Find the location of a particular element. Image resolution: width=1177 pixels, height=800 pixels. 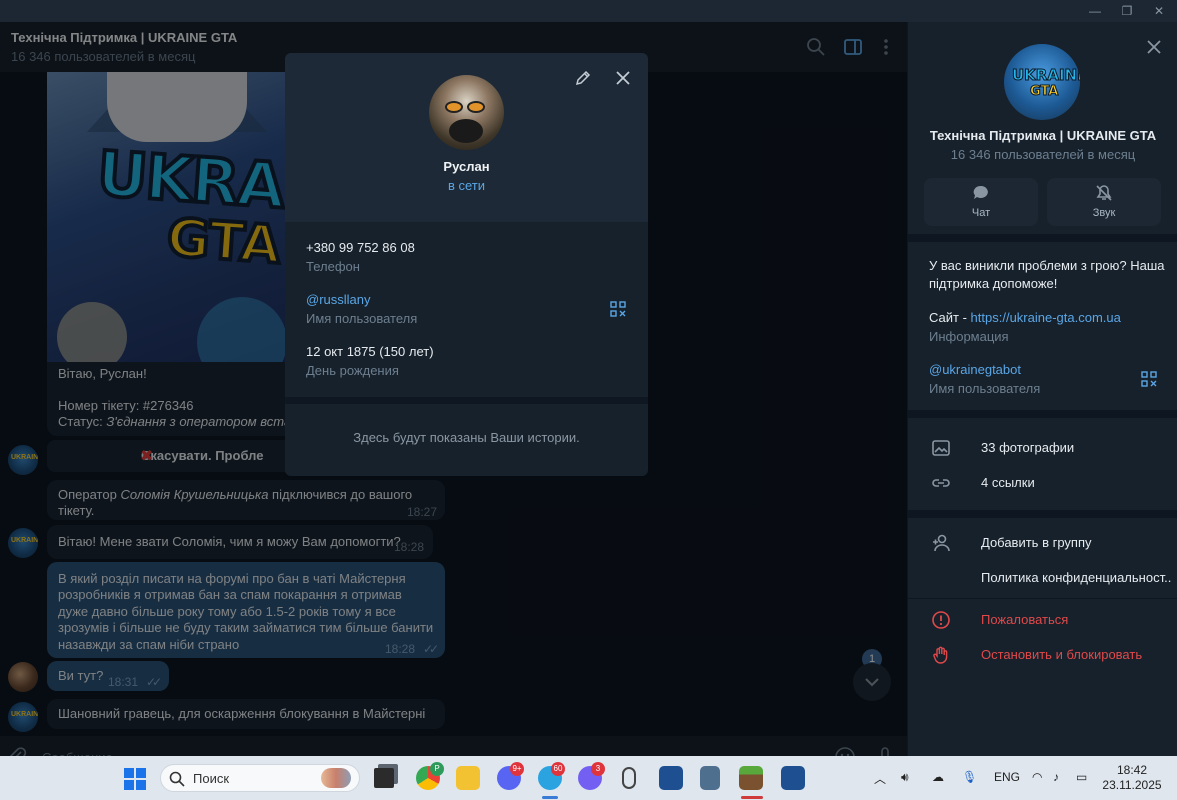

warning-icon is located at coordinates (941, 620).